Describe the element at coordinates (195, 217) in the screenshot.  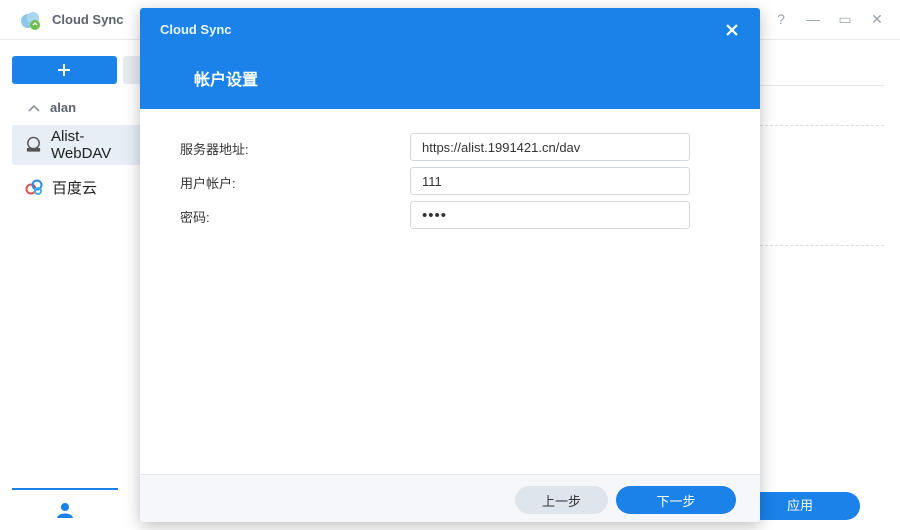
I see `password-label: 密码:` at that location.